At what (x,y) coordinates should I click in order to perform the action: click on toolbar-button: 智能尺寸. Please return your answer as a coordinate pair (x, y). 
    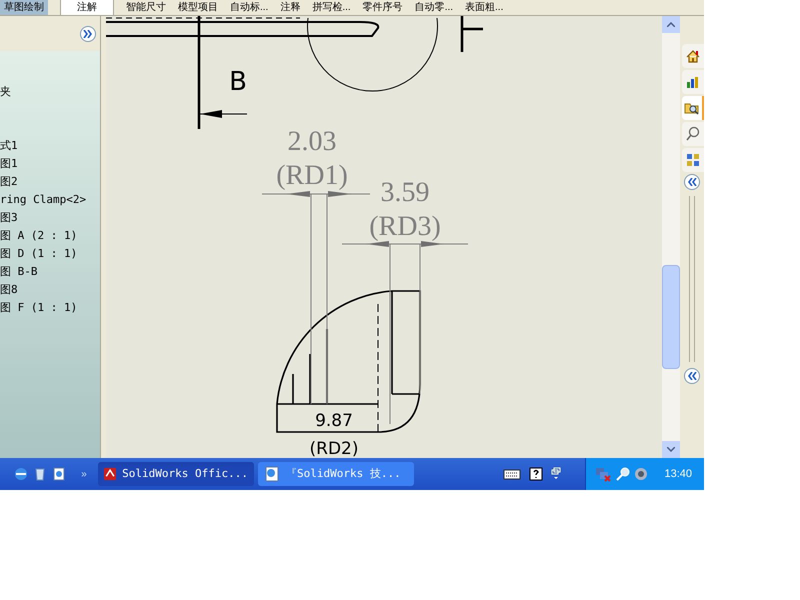
    Looking at the image, I should click on (146, 7).